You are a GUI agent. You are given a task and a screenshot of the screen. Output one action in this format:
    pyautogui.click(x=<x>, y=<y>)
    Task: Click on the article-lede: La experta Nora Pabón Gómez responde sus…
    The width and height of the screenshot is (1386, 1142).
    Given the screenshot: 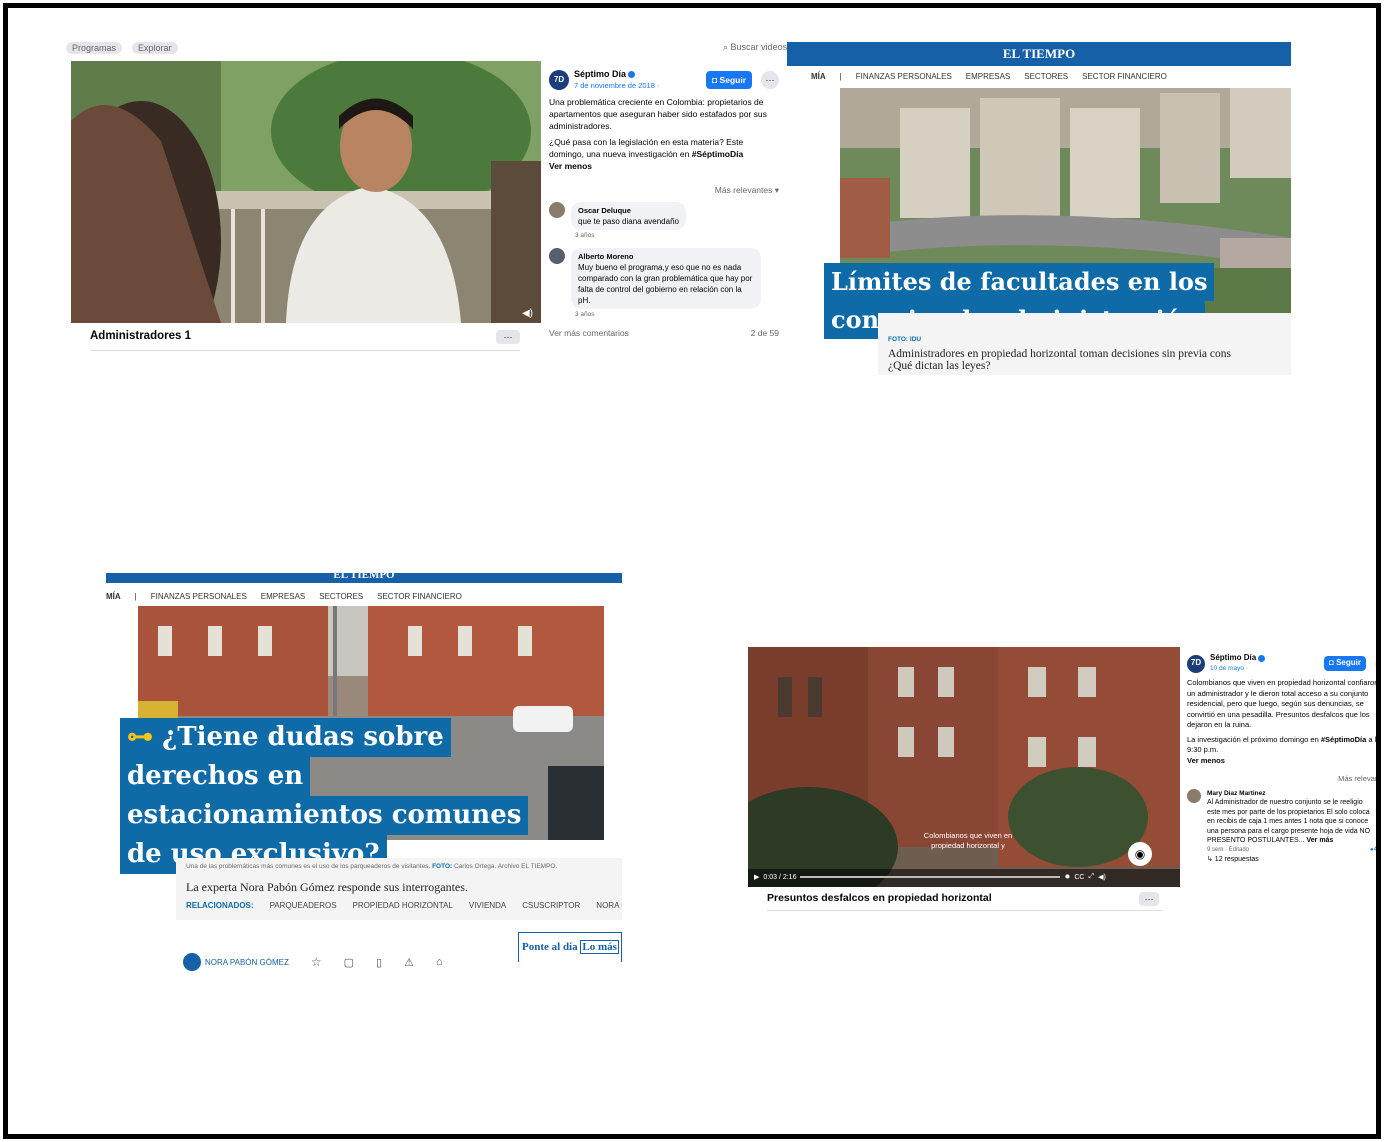 What is the action you would take?
    pyautogui.click(x=327, y=887)
    